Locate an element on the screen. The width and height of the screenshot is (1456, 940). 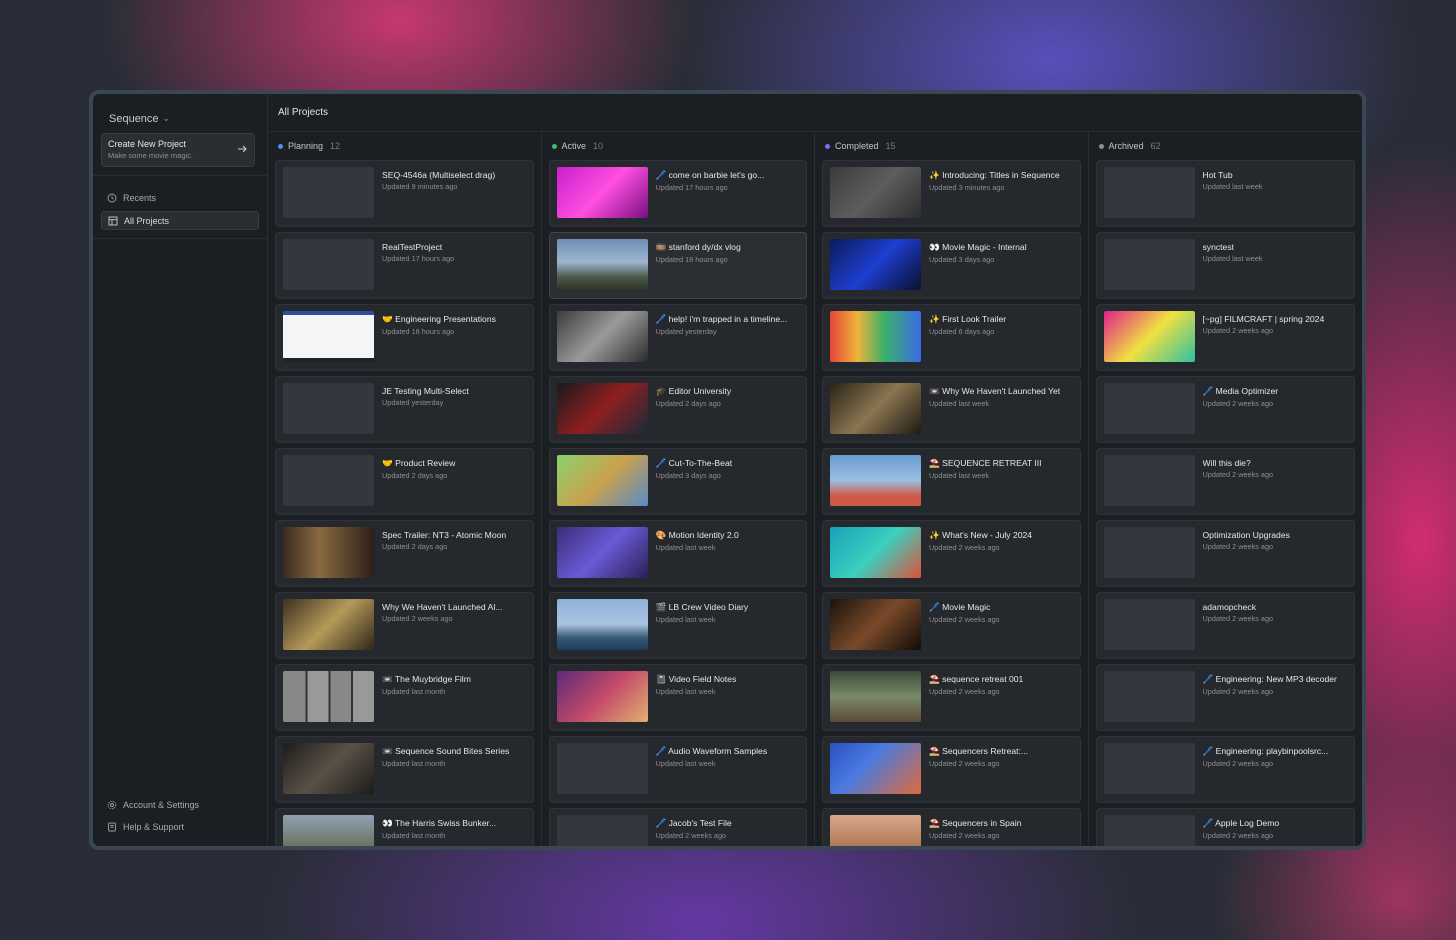
project-title: [~pg] FILMCRAFT | spring 2024 is located at coordinates (1263, 319).